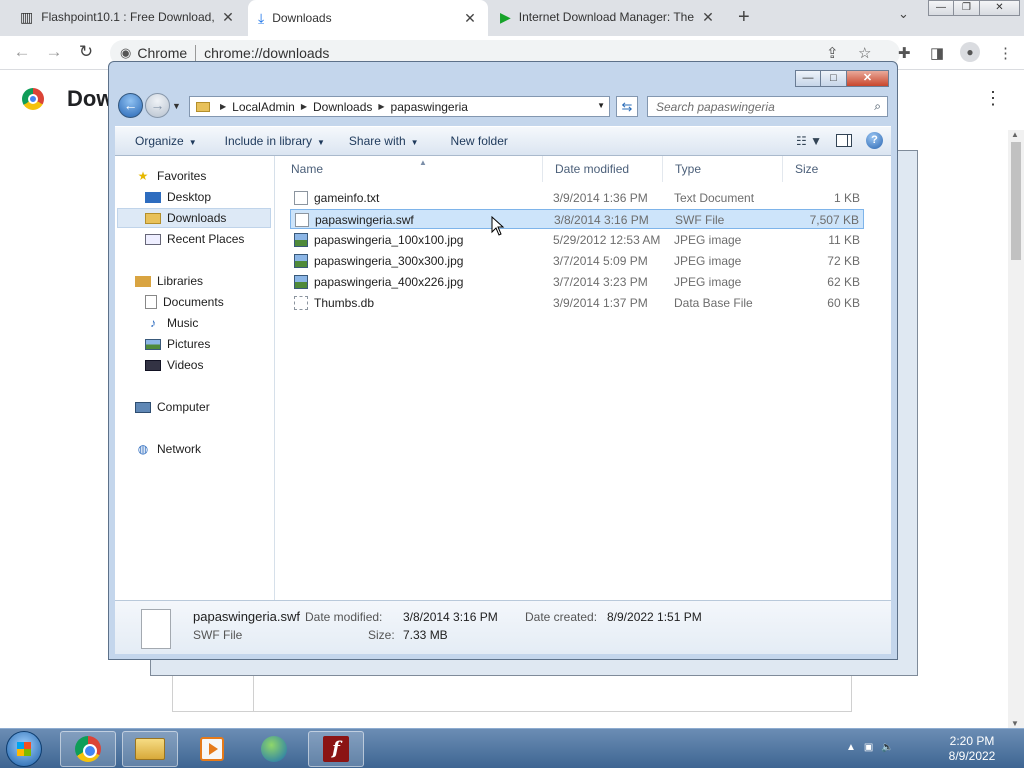 This screenshot has width=1024, height=768. What do you see at coordinates (176, 106) in the screenshot?
I see `recent-pages-dropdown-icon: ▼` at bounding box center [176, 106].